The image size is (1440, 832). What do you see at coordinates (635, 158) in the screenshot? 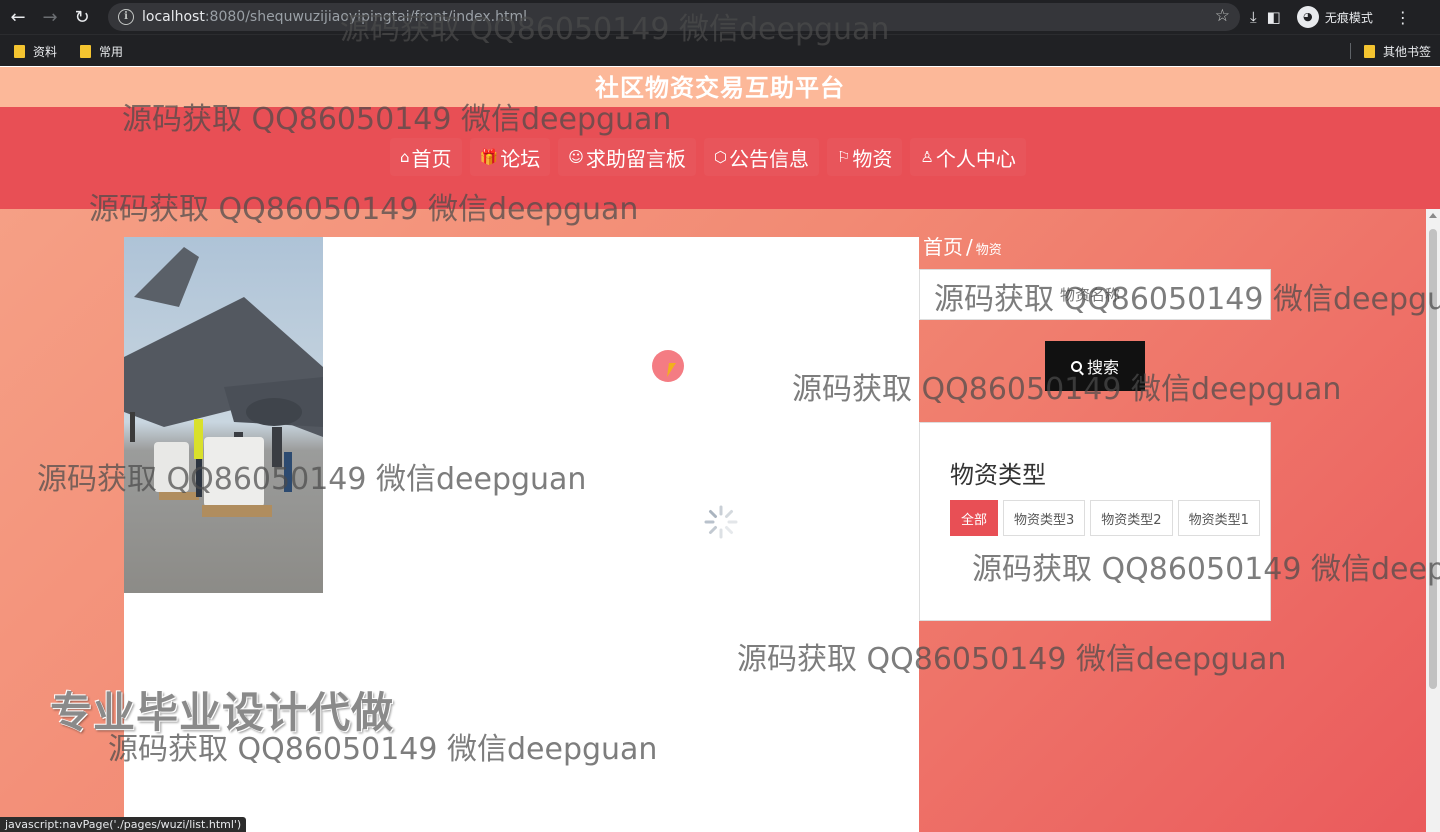
I see `nav-label: 求助留言板` at bounding box center [635, 158].